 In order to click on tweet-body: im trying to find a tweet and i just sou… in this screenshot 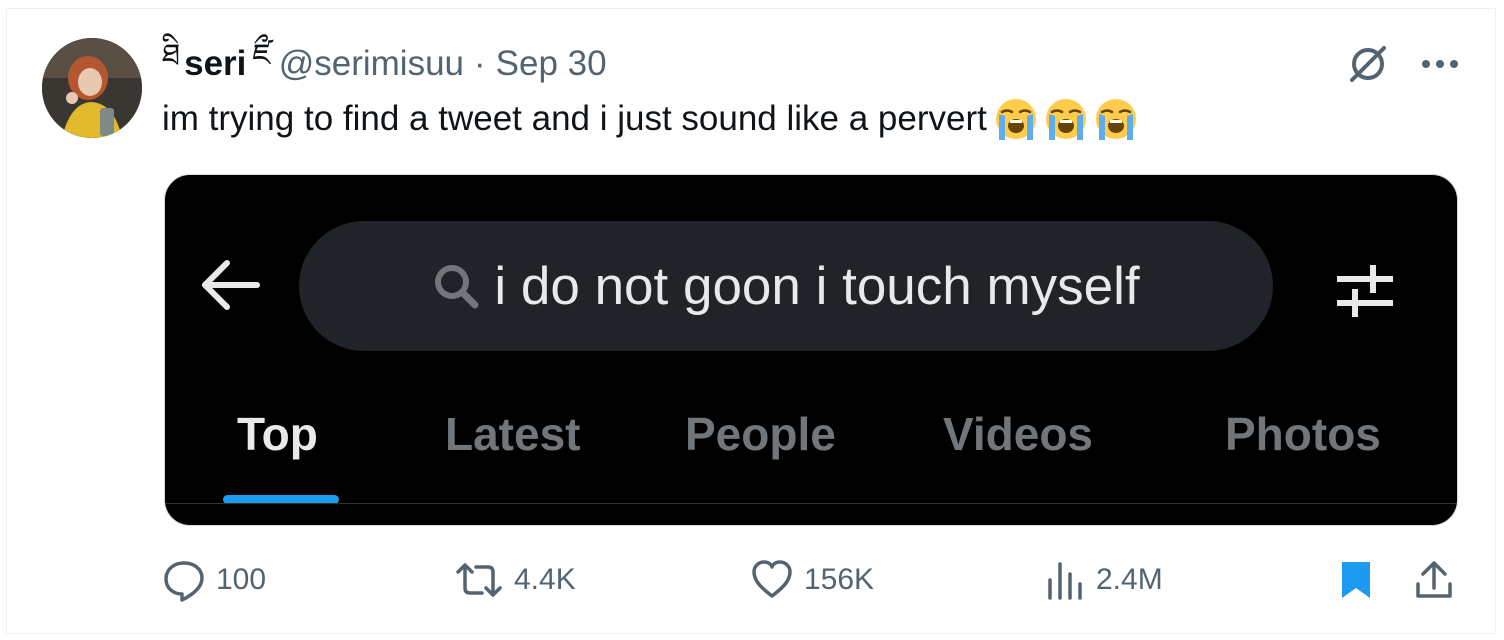, I will do `click(574, 118)`.